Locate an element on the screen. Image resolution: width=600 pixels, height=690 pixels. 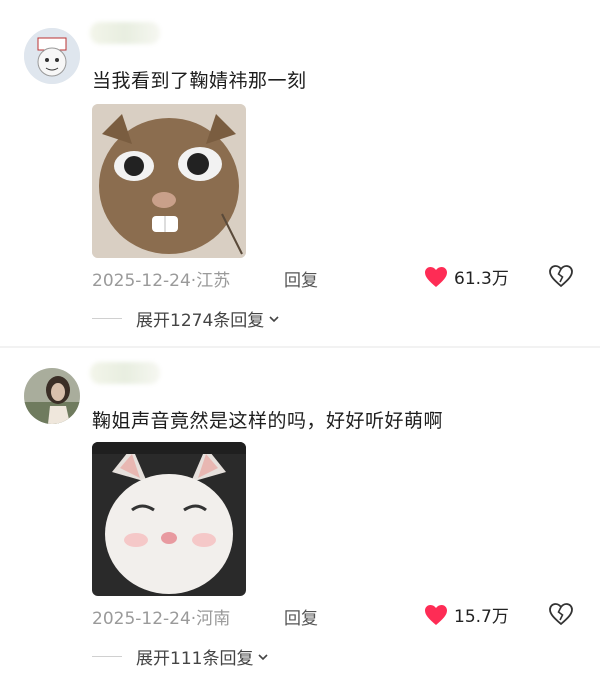
expand-replies-label: 展开1274条回复 is located at coordinates (200, 321).